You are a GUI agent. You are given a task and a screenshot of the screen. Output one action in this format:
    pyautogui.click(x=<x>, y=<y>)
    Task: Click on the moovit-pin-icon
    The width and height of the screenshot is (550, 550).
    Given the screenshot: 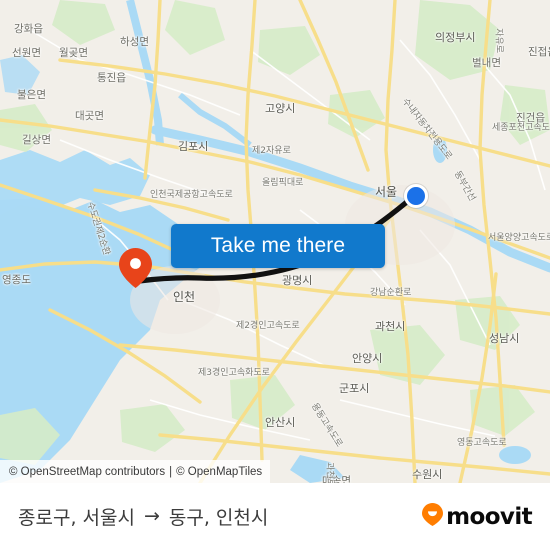 What is the action you would take?
    pyautogui.click(x=433, y=516)
    